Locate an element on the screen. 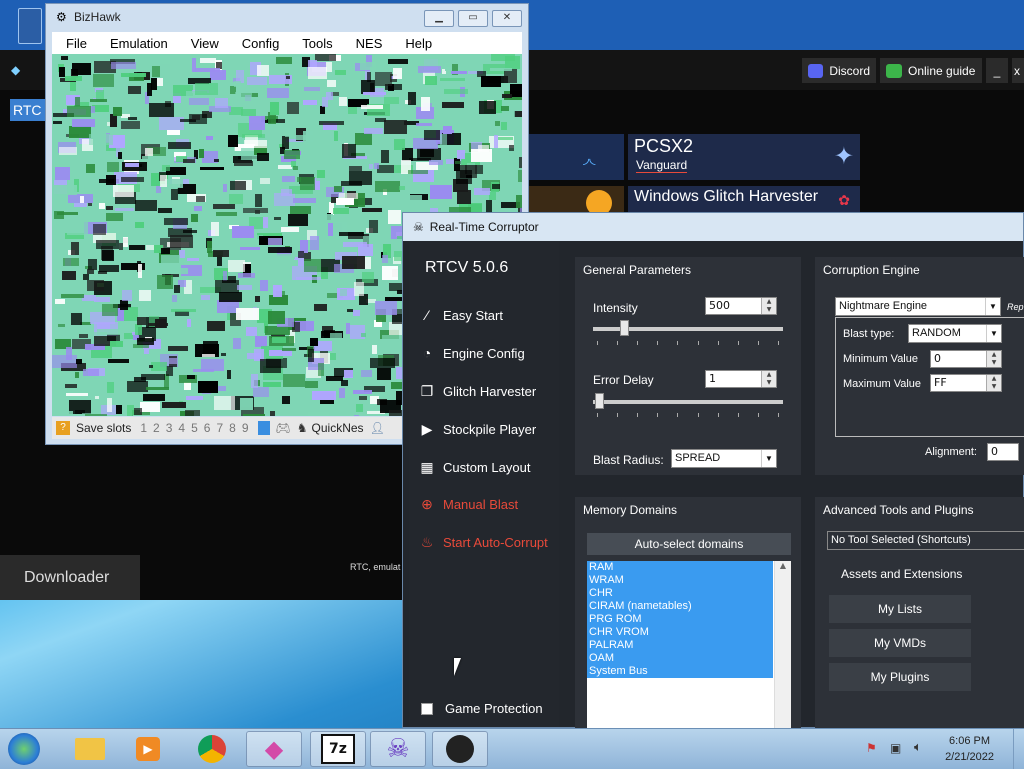  engine-select: Nightmare Engine ▼ is located at coordinates (918, 306).